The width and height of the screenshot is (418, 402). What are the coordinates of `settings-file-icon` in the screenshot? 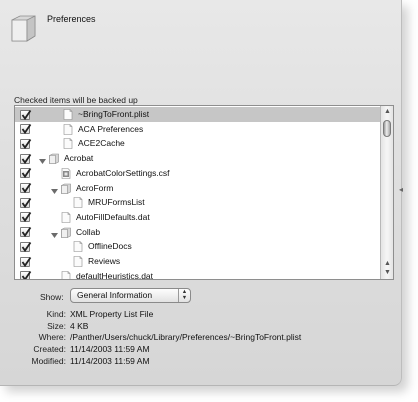 It's located at (66, 173).